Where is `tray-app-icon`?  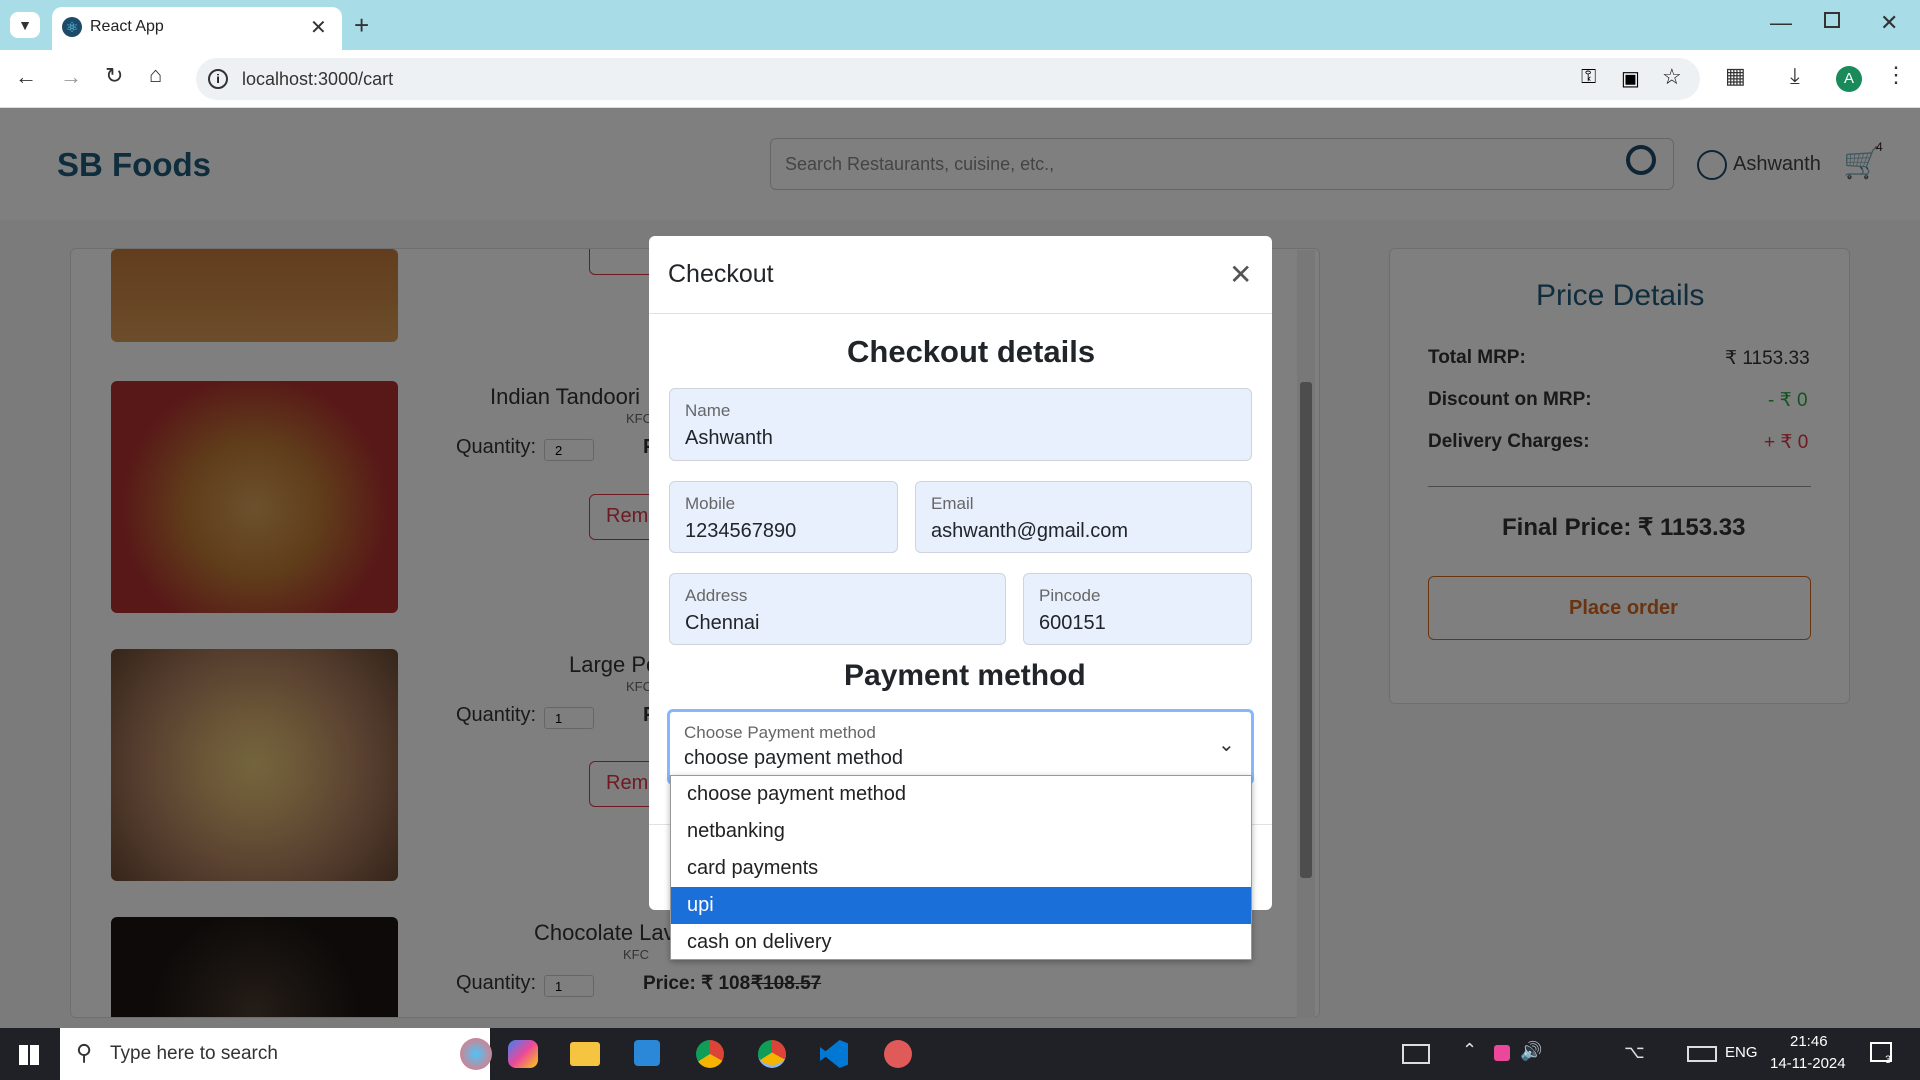
tray-app-icon is located at coordinates (1502, 1053).